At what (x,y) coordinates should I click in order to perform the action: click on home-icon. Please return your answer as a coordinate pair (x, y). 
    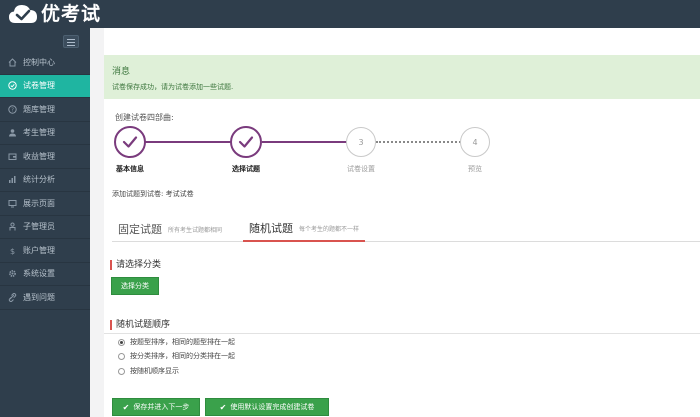
    Looking at the image, I should click on (12, 62).